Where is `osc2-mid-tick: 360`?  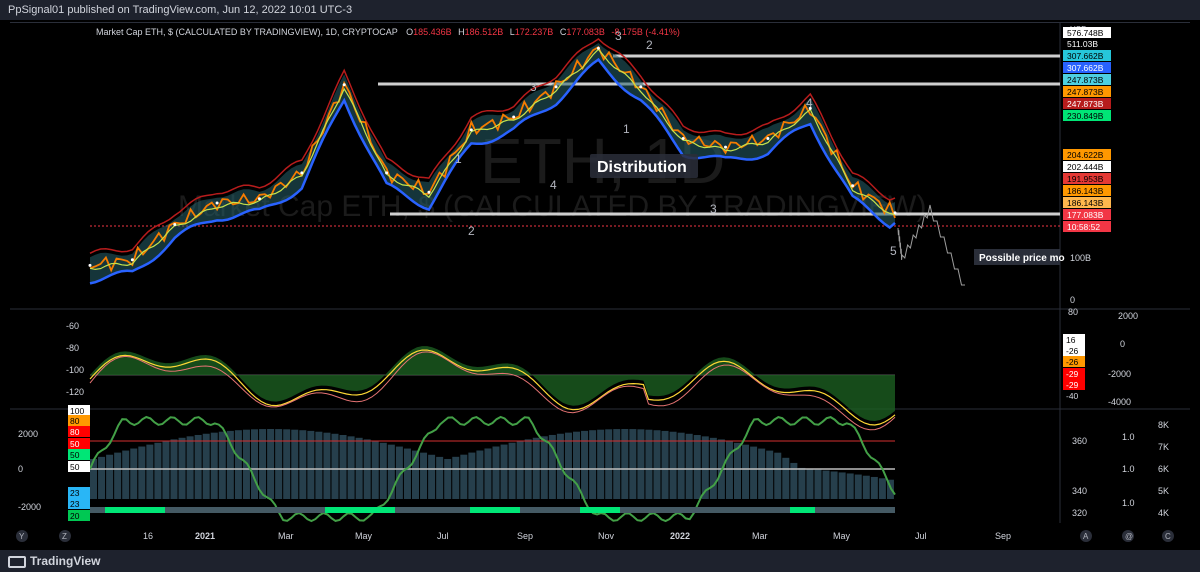
osc2-mid-tick: 360 is located at coordinates (1079, 441).